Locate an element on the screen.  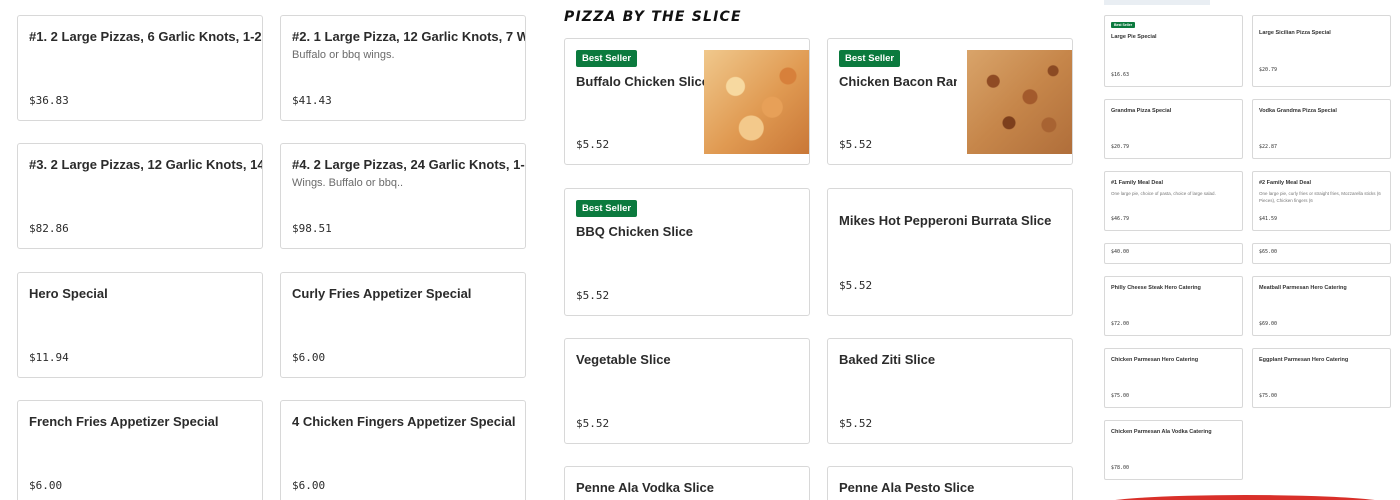
preview-item-name: Chicken Parmesan Ala Vodka Catering is located at coordinates (1161, 432).